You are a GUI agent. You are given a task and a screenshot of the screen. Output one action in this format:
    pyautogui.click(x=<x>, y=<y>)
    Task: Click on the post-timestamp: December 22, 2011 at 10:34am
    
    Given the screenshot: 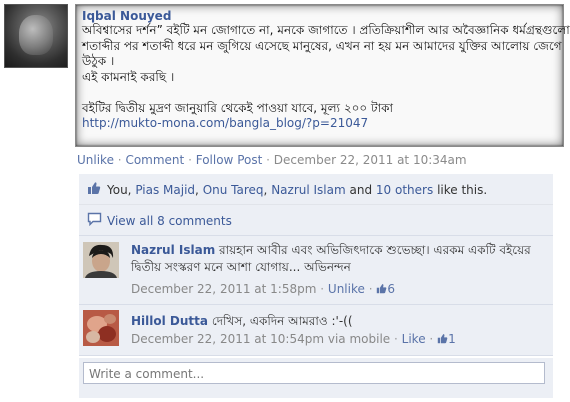 What is the action you would take?
    pyautogui.click(x=370, y=160)
    